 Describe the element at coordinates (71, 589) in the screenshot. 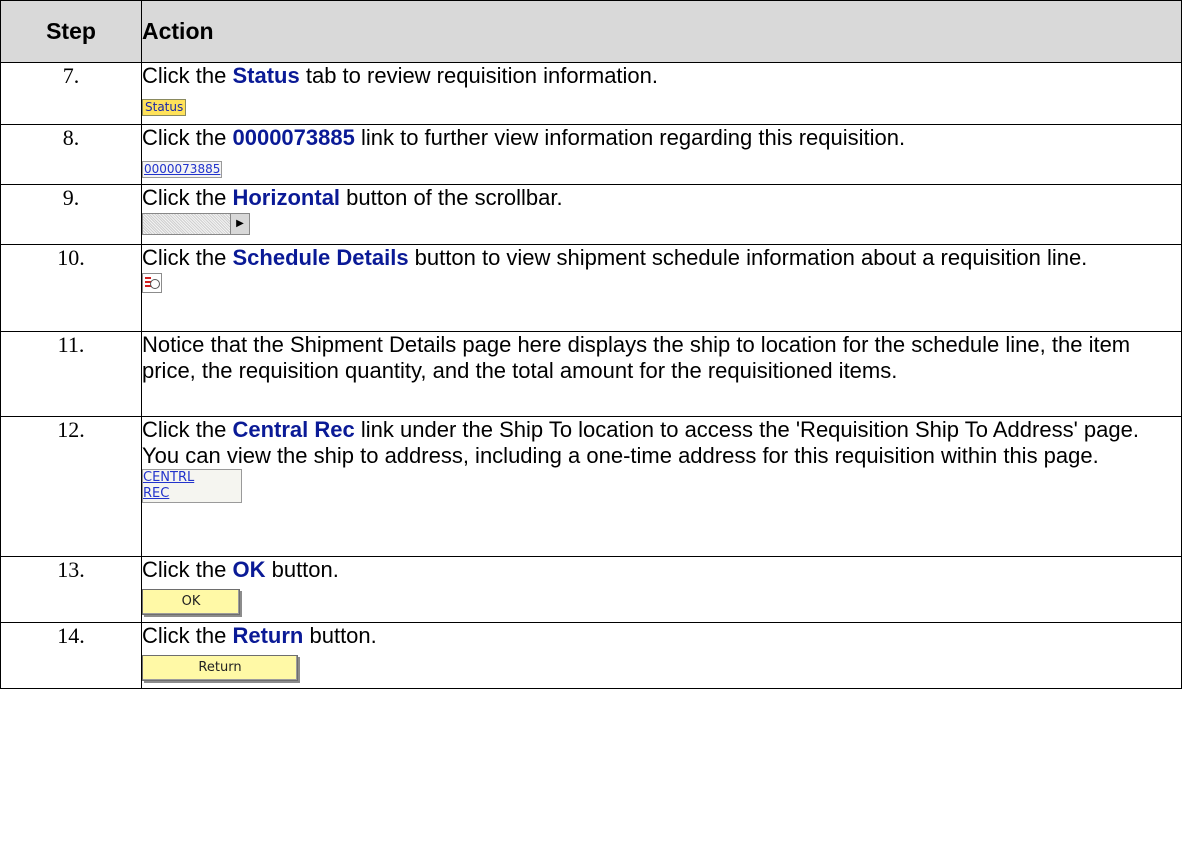

I see `step-number: 13.` at that location.